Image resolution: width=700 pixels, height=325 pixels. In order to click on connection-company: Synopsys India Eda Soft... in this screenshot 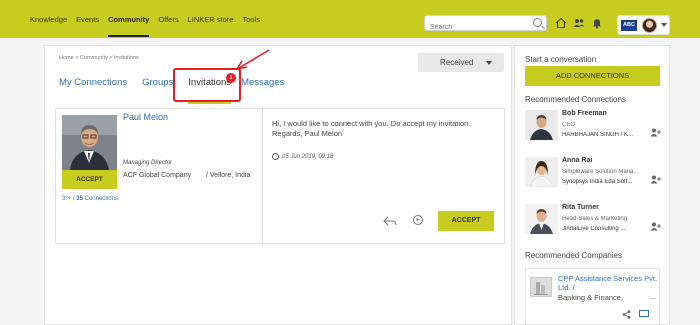, I will do `click(597, 182)`.